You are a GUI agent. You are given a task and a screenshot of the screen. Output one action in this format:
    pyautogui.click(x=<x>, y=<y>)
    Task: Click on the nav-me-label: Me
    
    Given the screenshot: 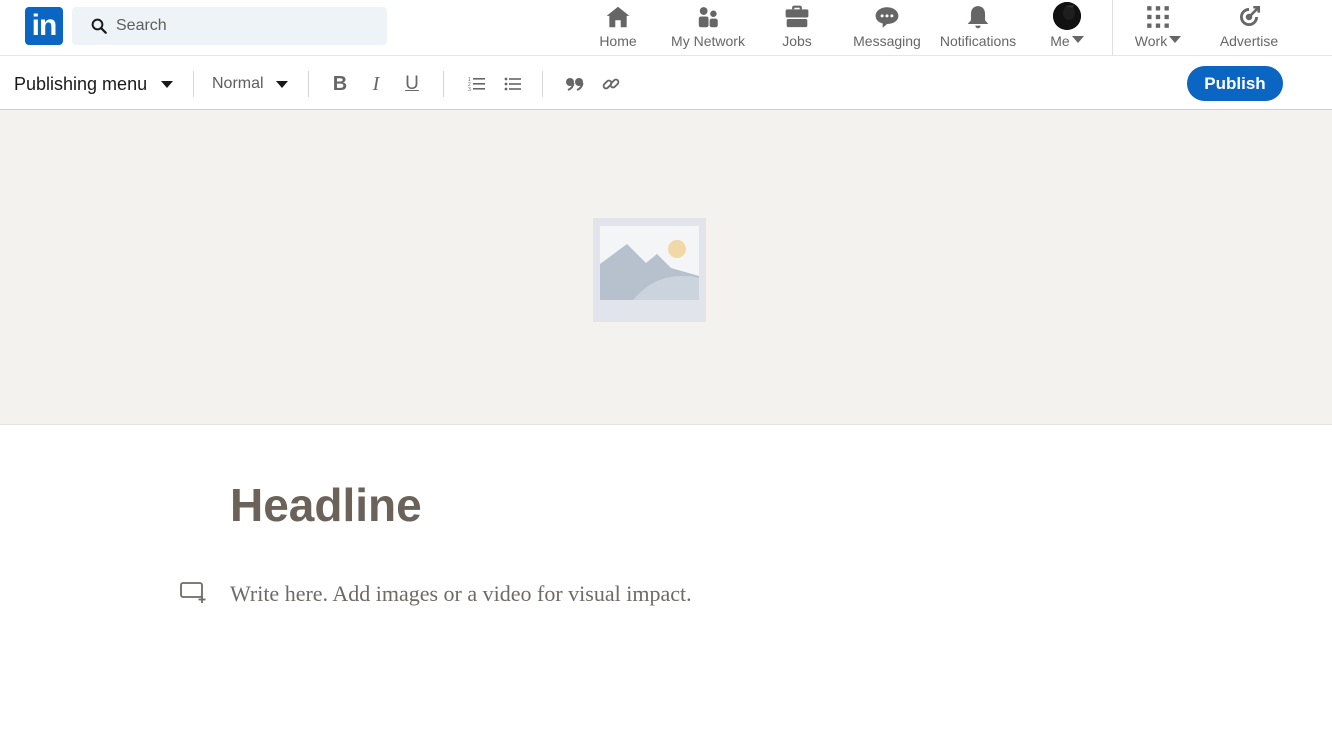 What is the action you would take?
    pyautogui.click(x=1067, y=41)
    